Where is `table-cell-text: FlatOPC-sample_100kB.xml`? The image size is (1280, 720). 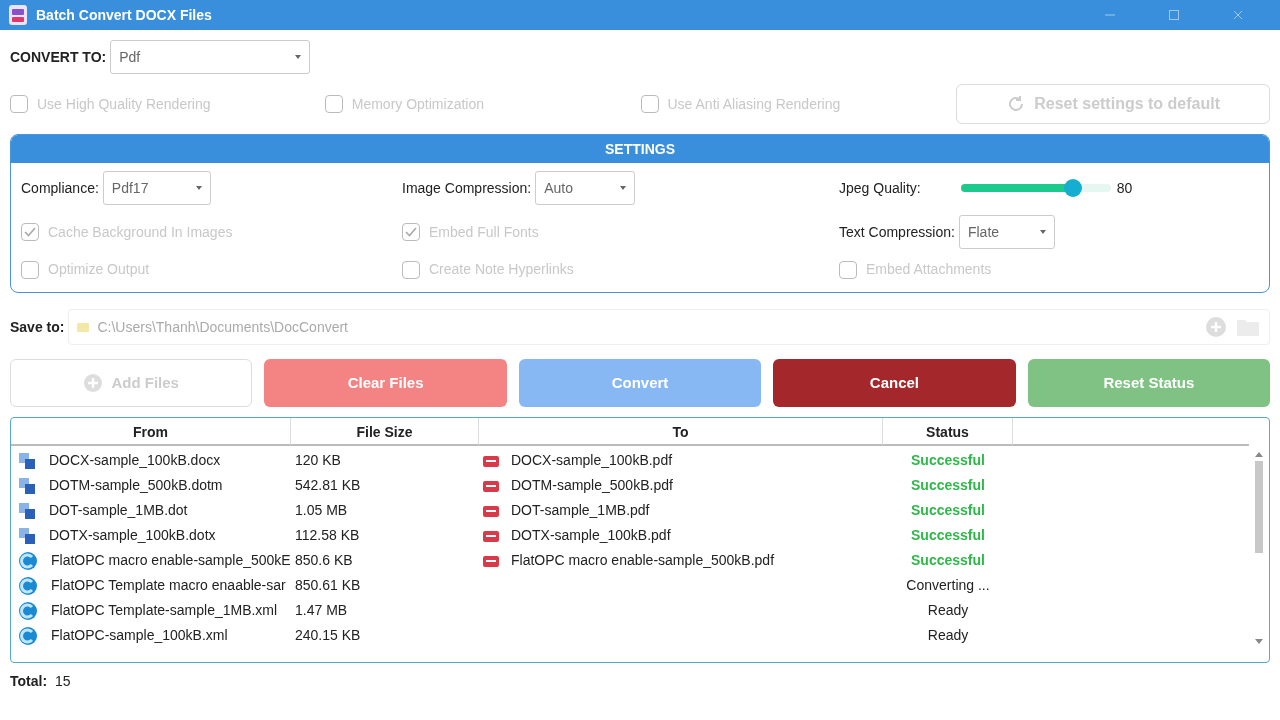
table-cell-text: FlatOPC-sample_100kB.xml is located at coordinates (139, 635).